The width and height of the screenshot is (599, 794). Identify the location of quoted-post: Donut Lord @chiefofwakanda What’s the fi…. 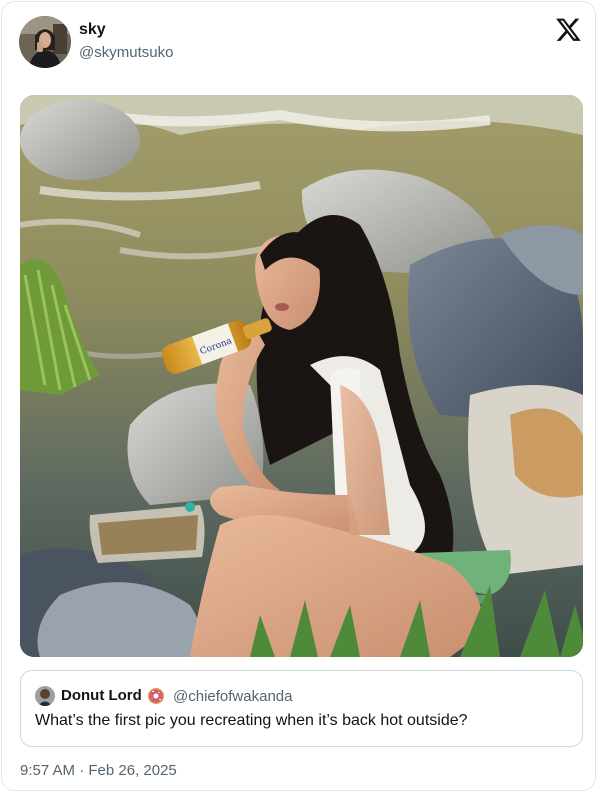
(301, 708).